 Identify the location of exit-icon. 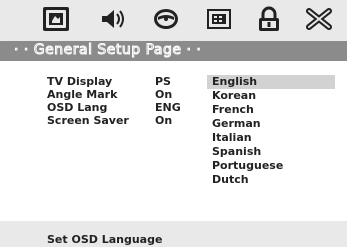
(319, 19).